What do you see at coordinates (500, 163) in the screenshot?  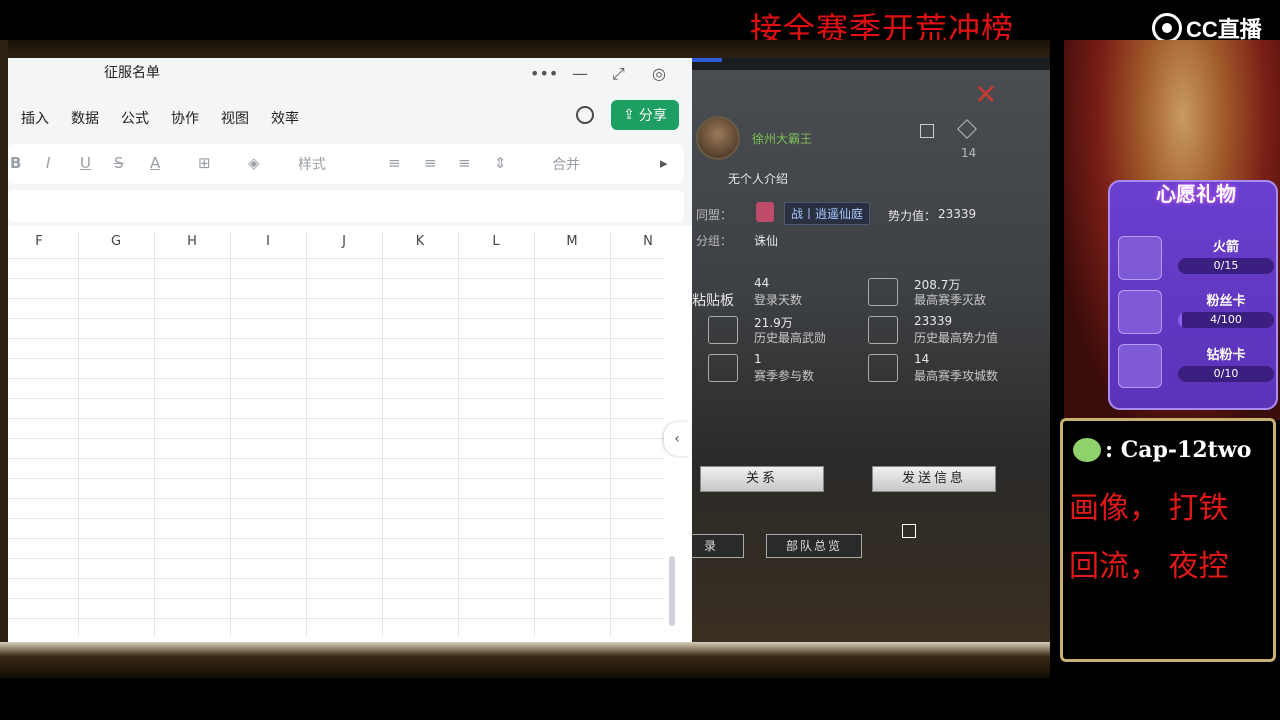 I see `vertical-align-icon: ⇕` at bounding box center [500, 163].